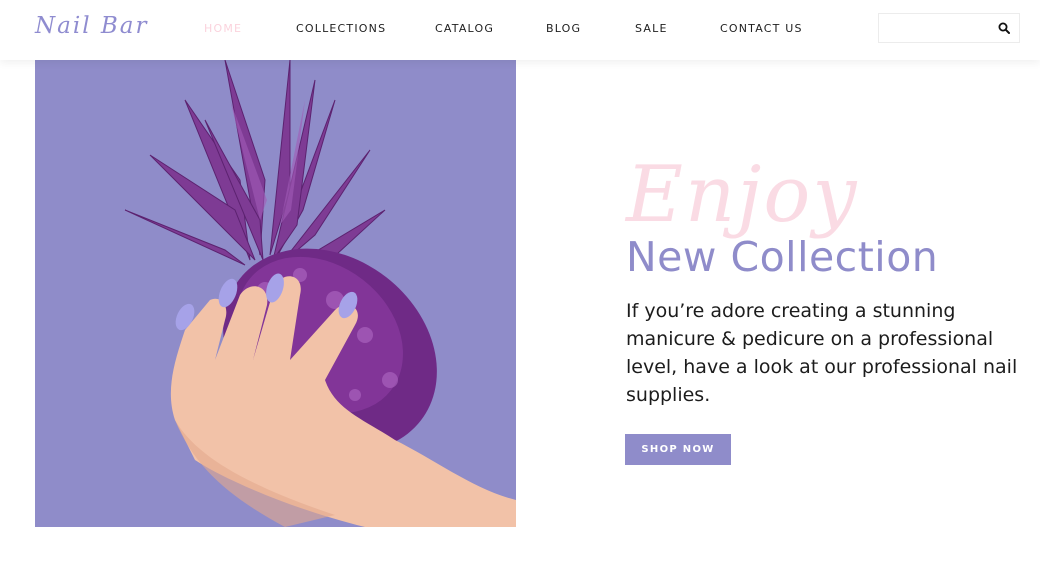  I want to click on nav-item-catalog: CATALOG, so click(464, 28).